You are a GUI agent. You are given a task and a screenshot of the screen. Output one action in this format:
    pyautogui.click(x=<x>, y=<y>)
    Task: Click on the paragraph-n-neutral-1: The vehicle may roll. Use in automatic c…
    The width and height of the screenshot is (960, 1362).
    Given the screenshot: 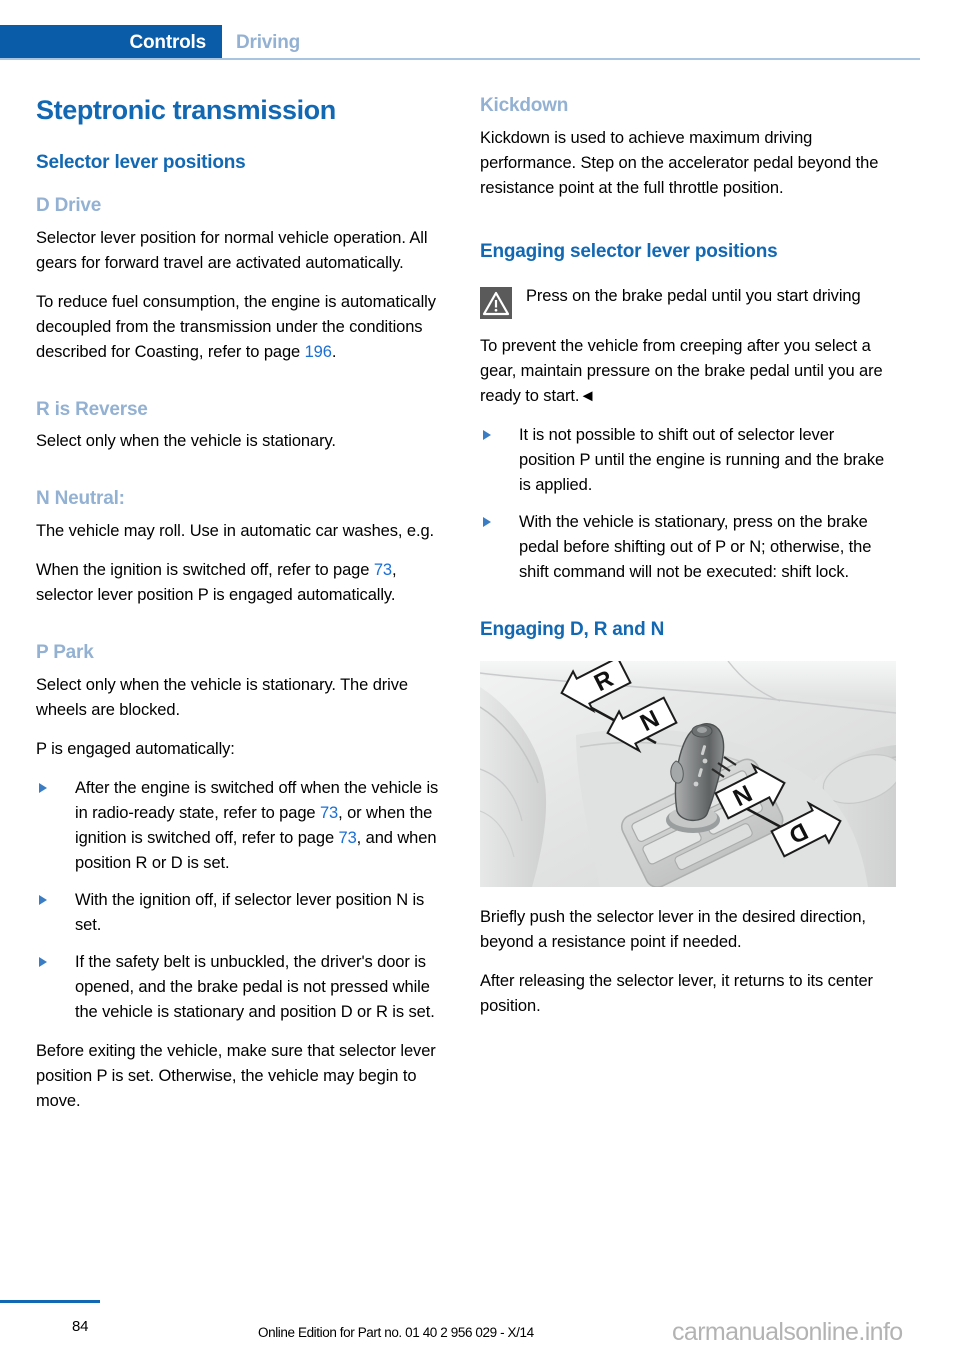 What is the action you would take?
    pyautogui.click(x=235, y=531)
    